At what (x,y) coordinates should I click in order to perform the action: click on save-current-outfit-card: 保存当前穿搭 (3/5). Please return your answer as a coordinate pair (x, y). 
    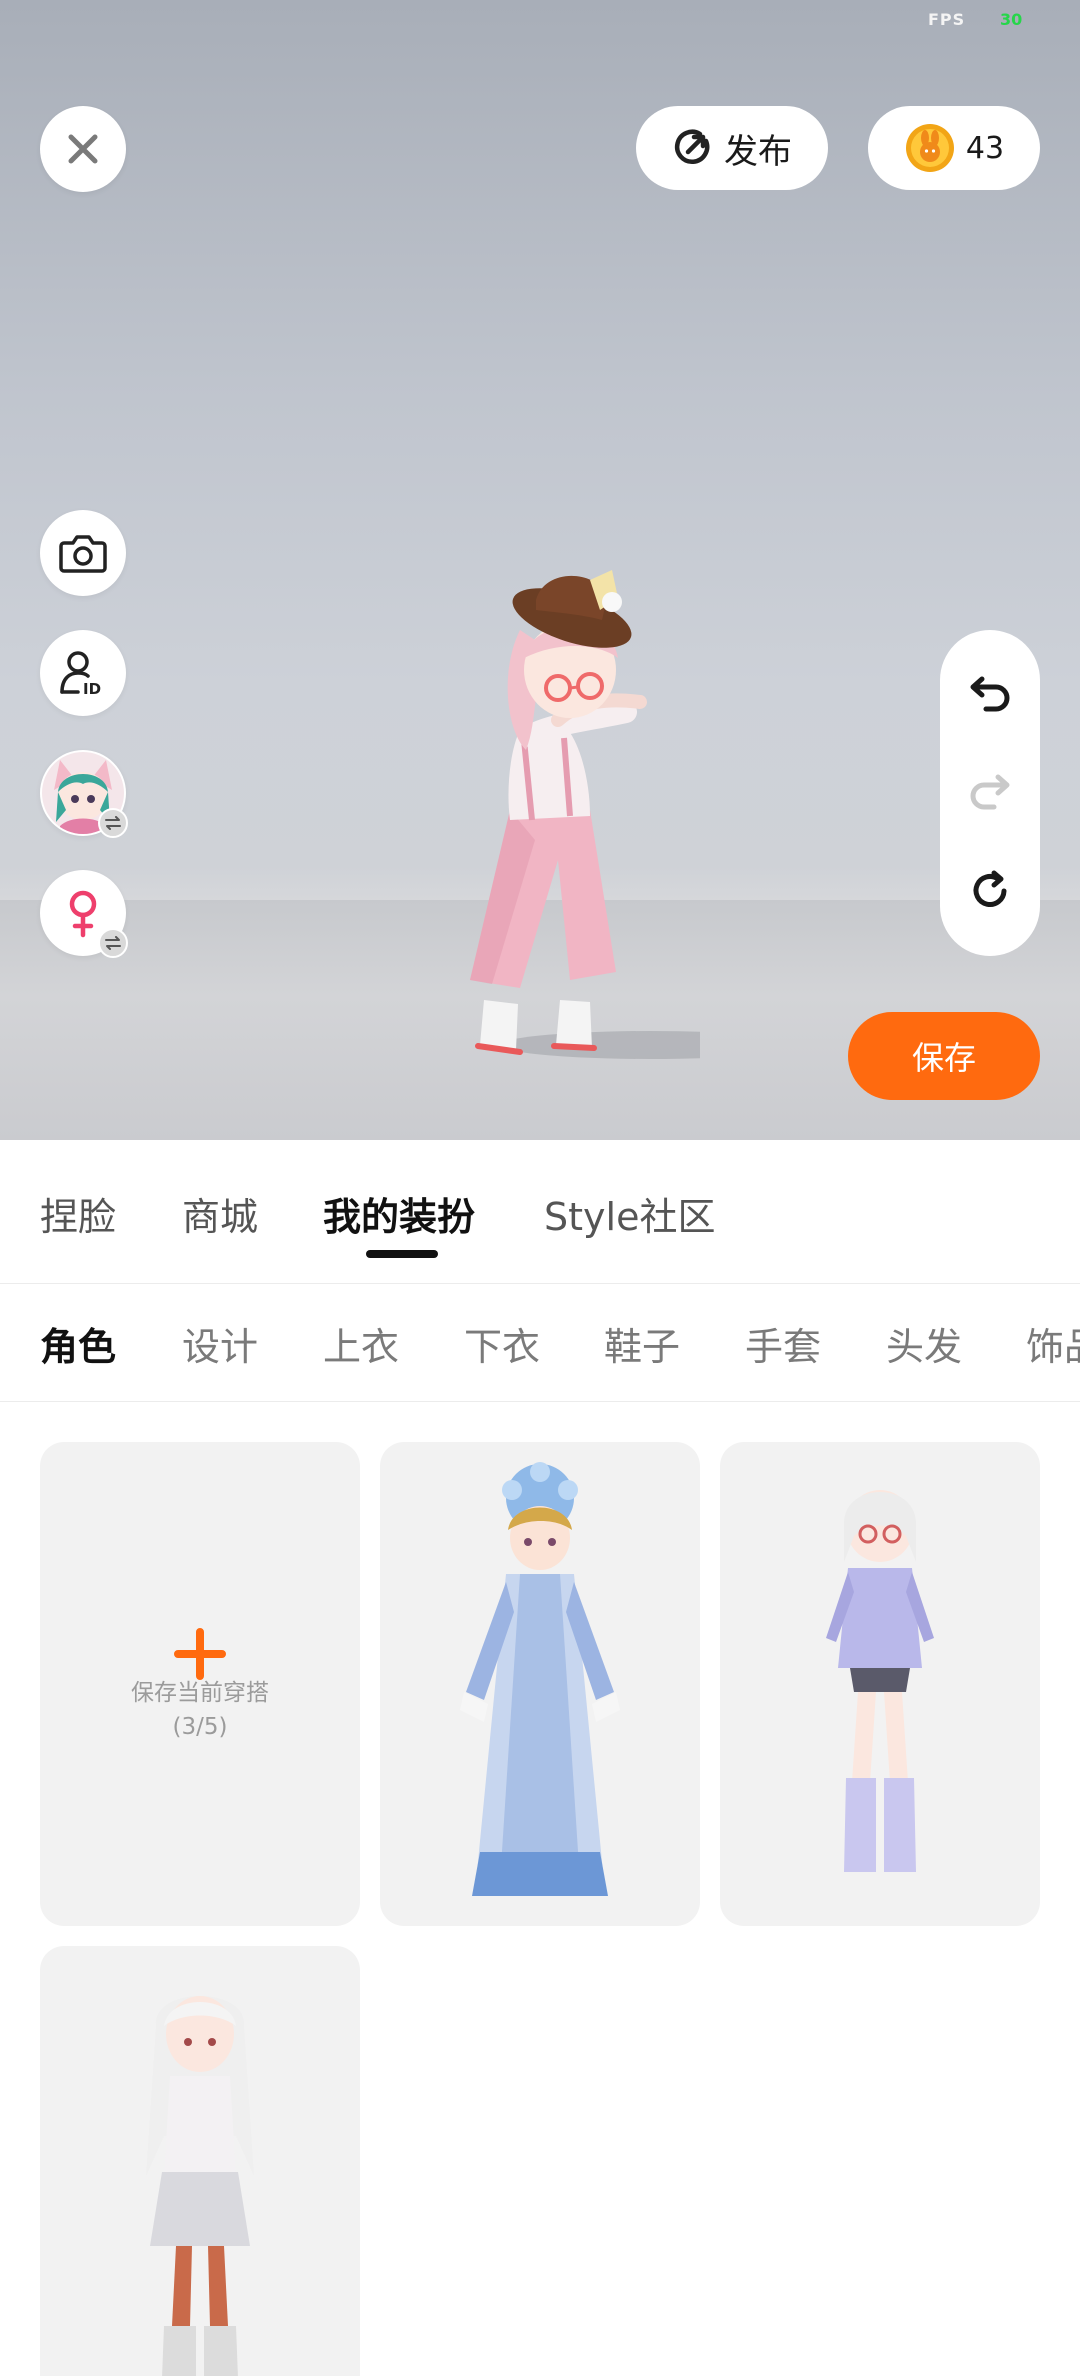
    Looking at the image, I should click on (200, 1684).